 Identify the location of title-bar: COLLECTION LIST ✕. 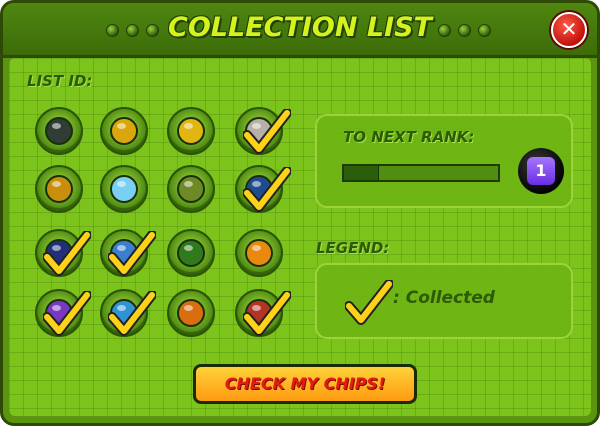
(300, 30).